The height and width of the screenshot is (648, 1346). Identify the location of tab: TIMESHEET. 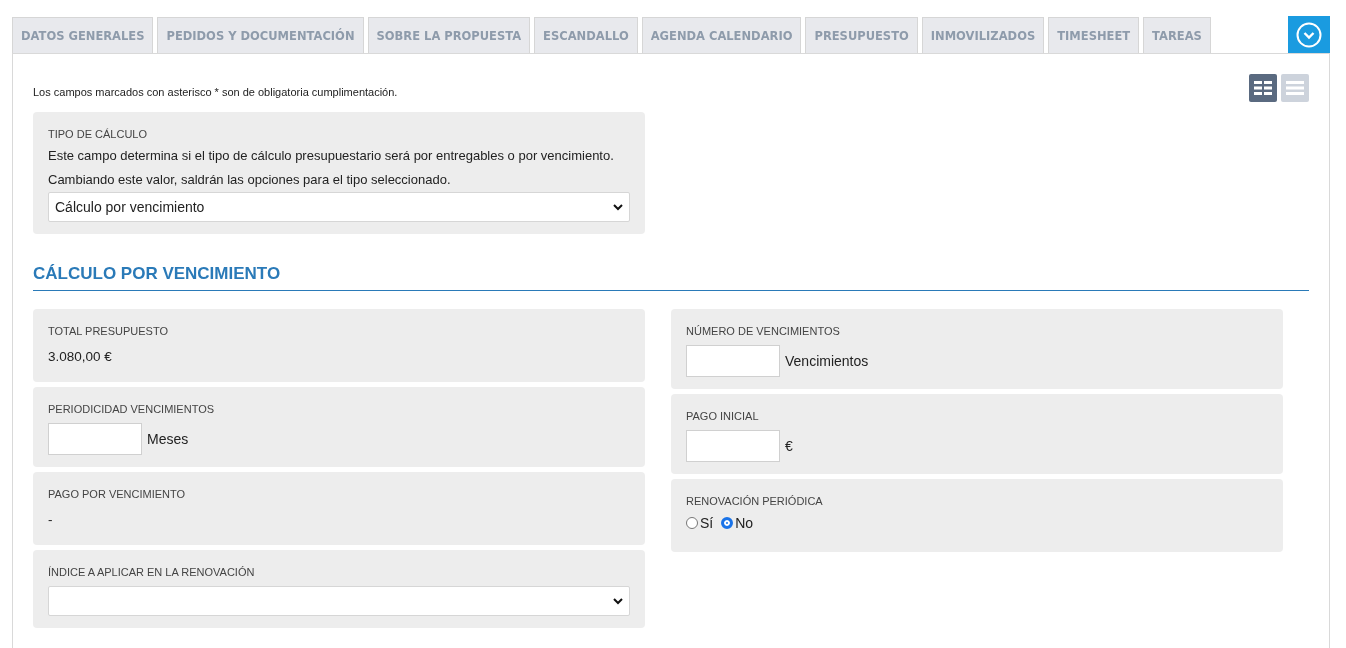
(1094, 35).